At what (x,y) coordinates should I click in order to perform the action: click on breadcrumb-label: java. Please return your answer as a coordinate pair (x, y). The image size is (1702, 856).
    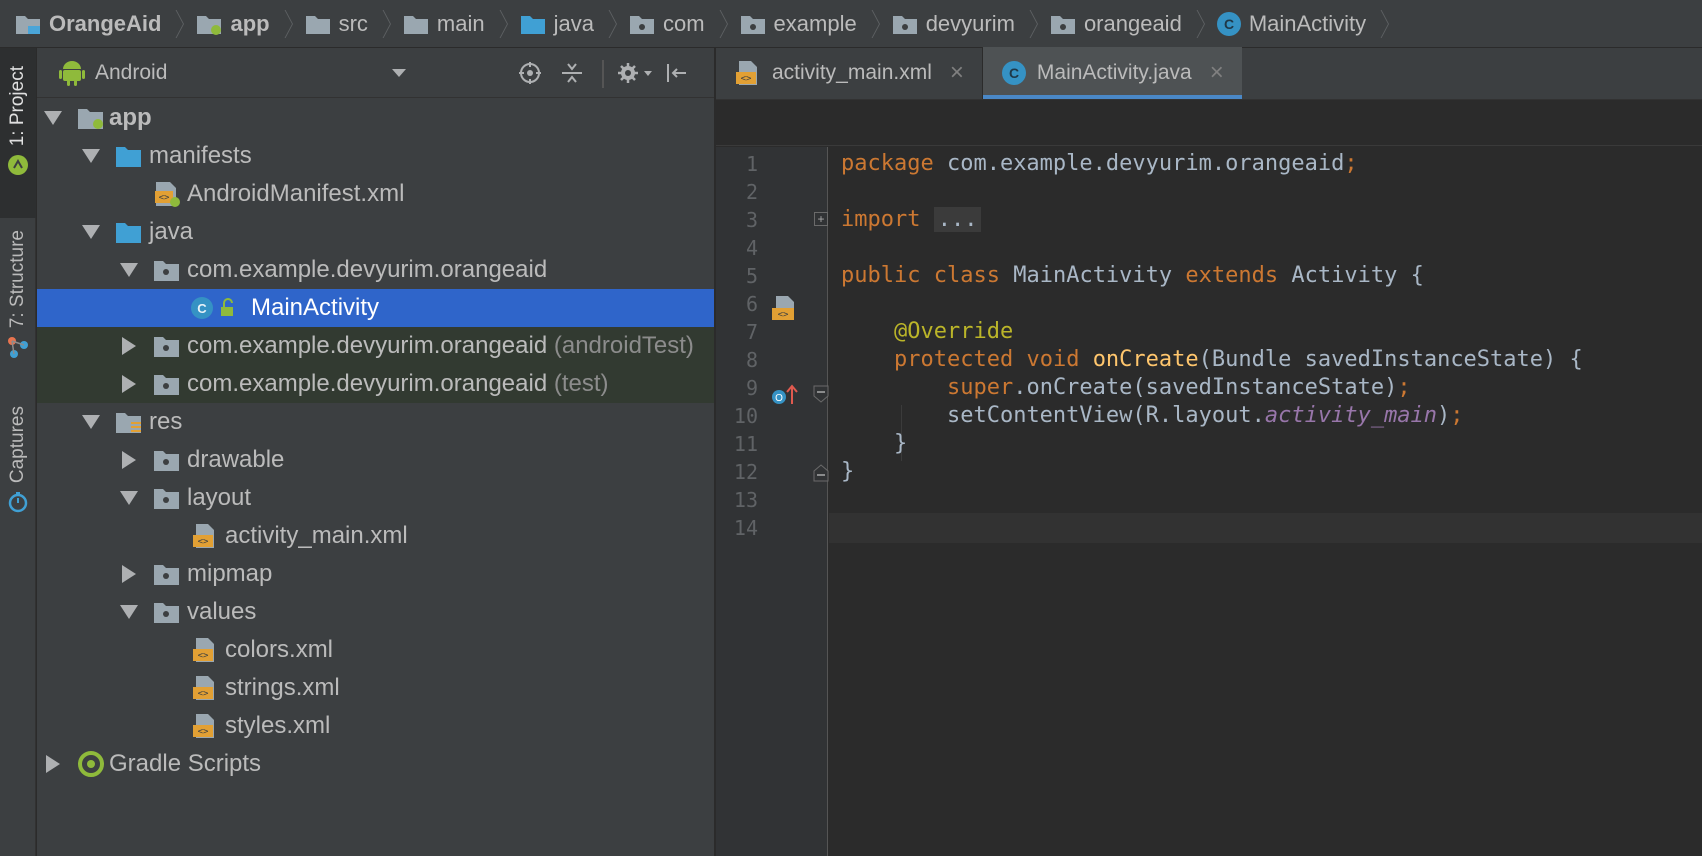
    Looking at the image, I should click on (573, 23).